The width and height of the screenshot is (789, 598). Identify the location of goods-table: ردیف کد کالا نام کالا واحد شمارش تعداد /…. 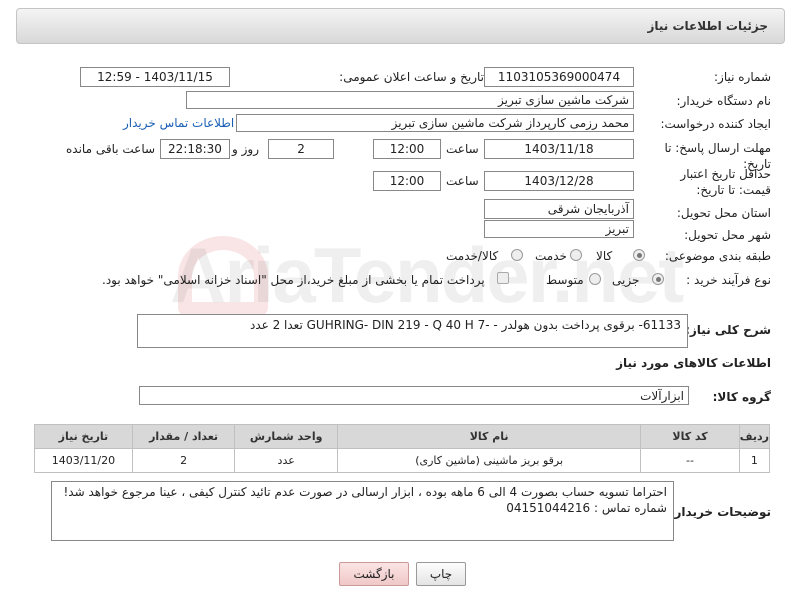
(402, 448).